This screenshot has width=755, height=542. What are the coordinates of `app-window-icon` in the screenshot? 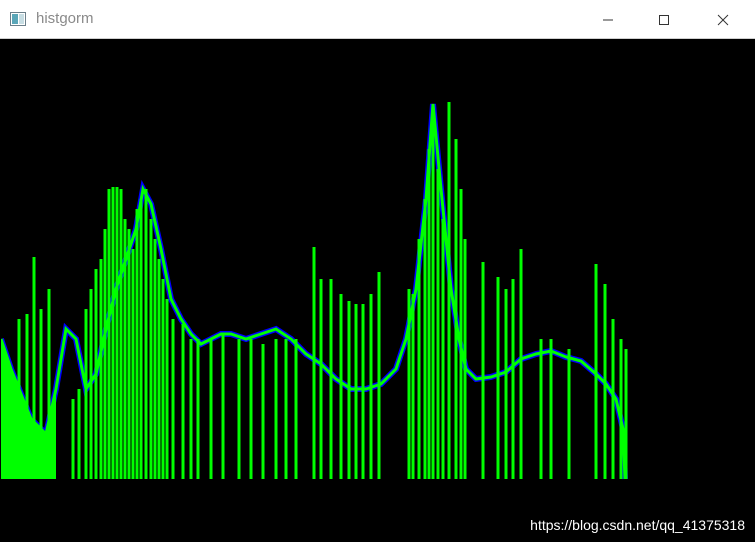 It's located at (18, 19).